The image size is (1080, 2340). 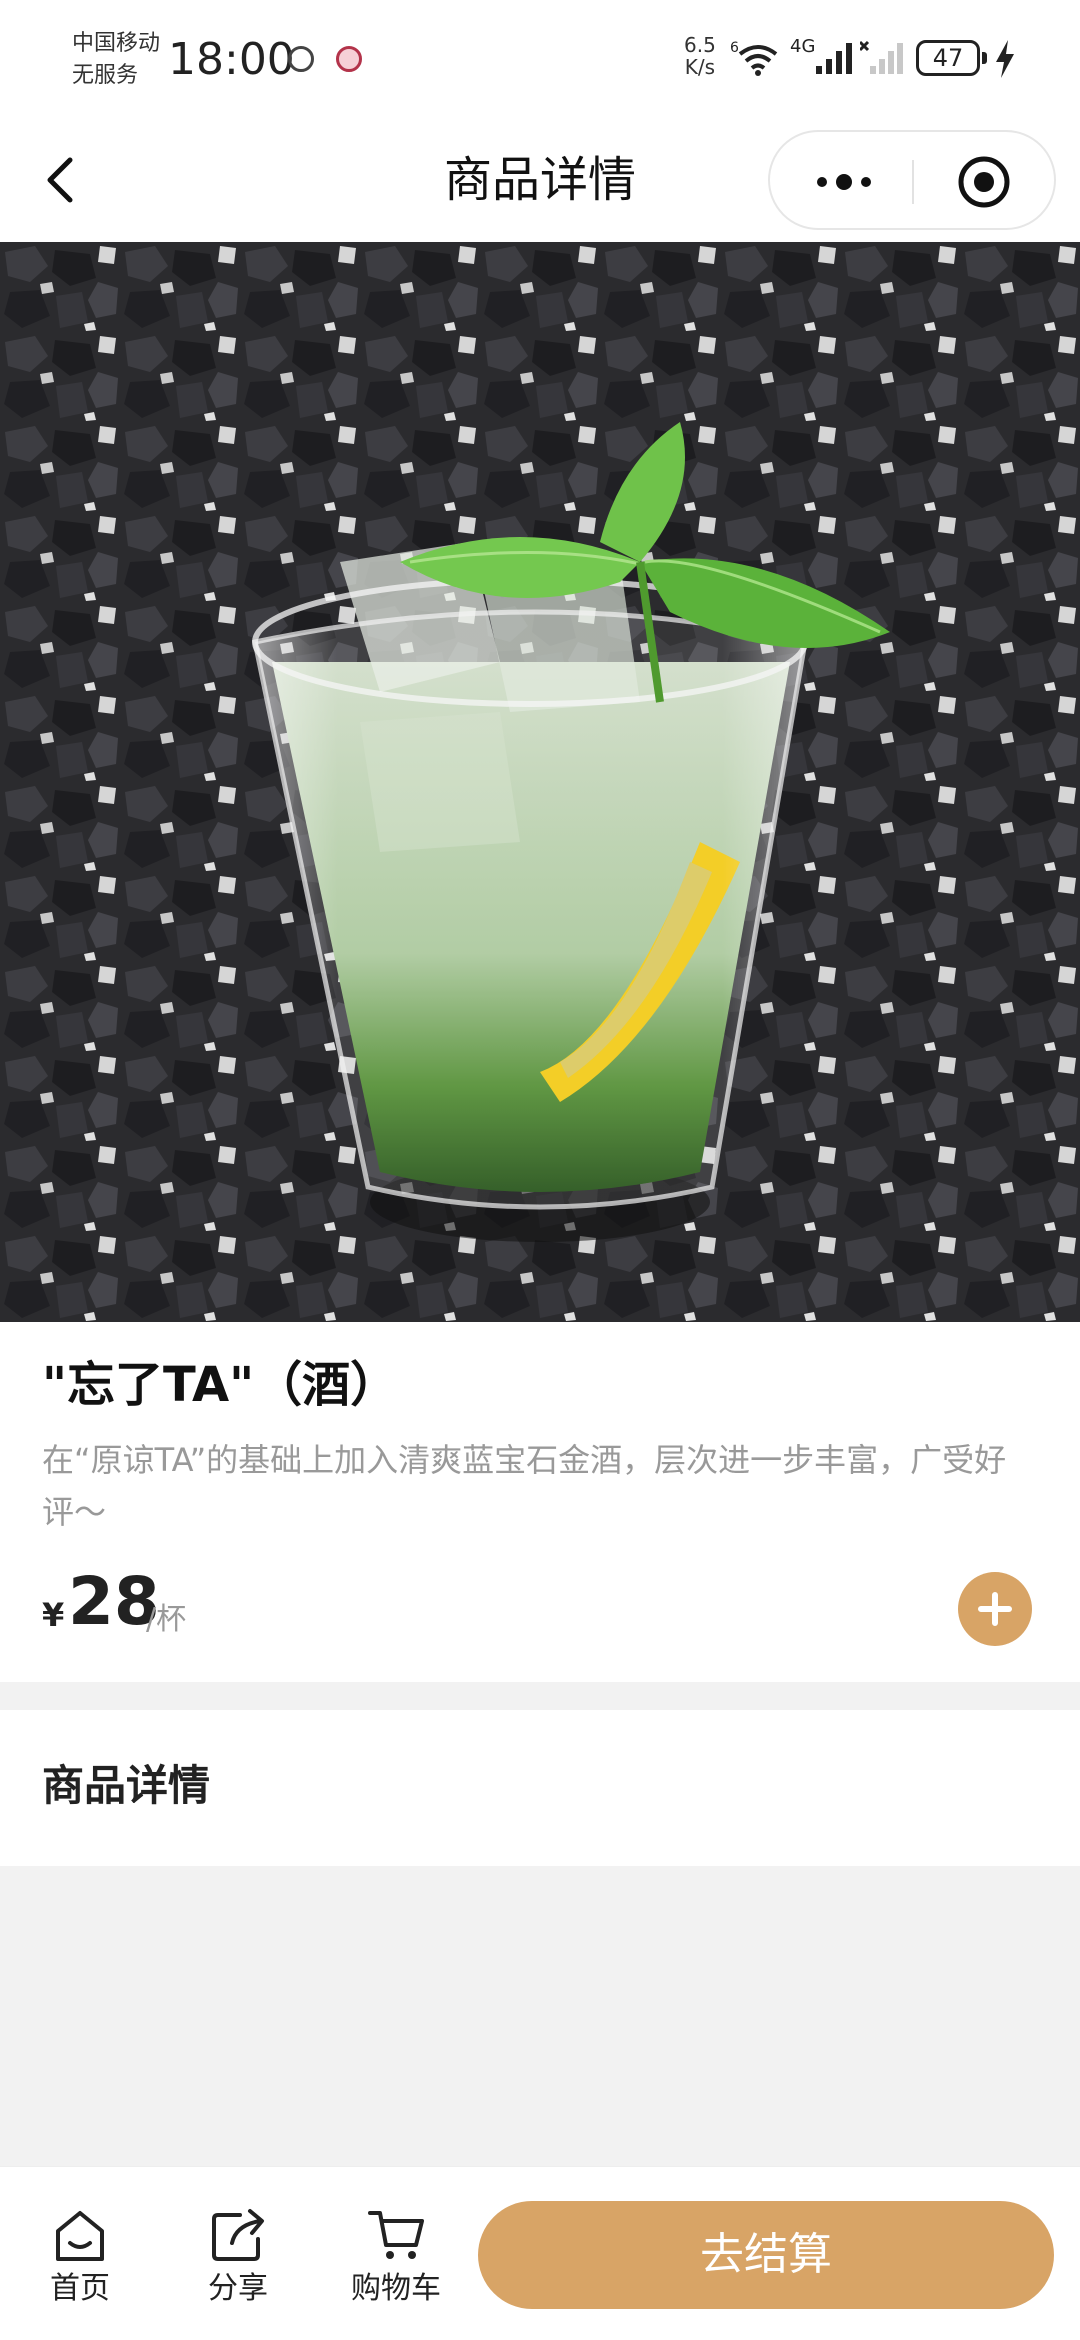 I want to click on product-name: "忘了TA"（酒）, so click(x=220, y=1385).